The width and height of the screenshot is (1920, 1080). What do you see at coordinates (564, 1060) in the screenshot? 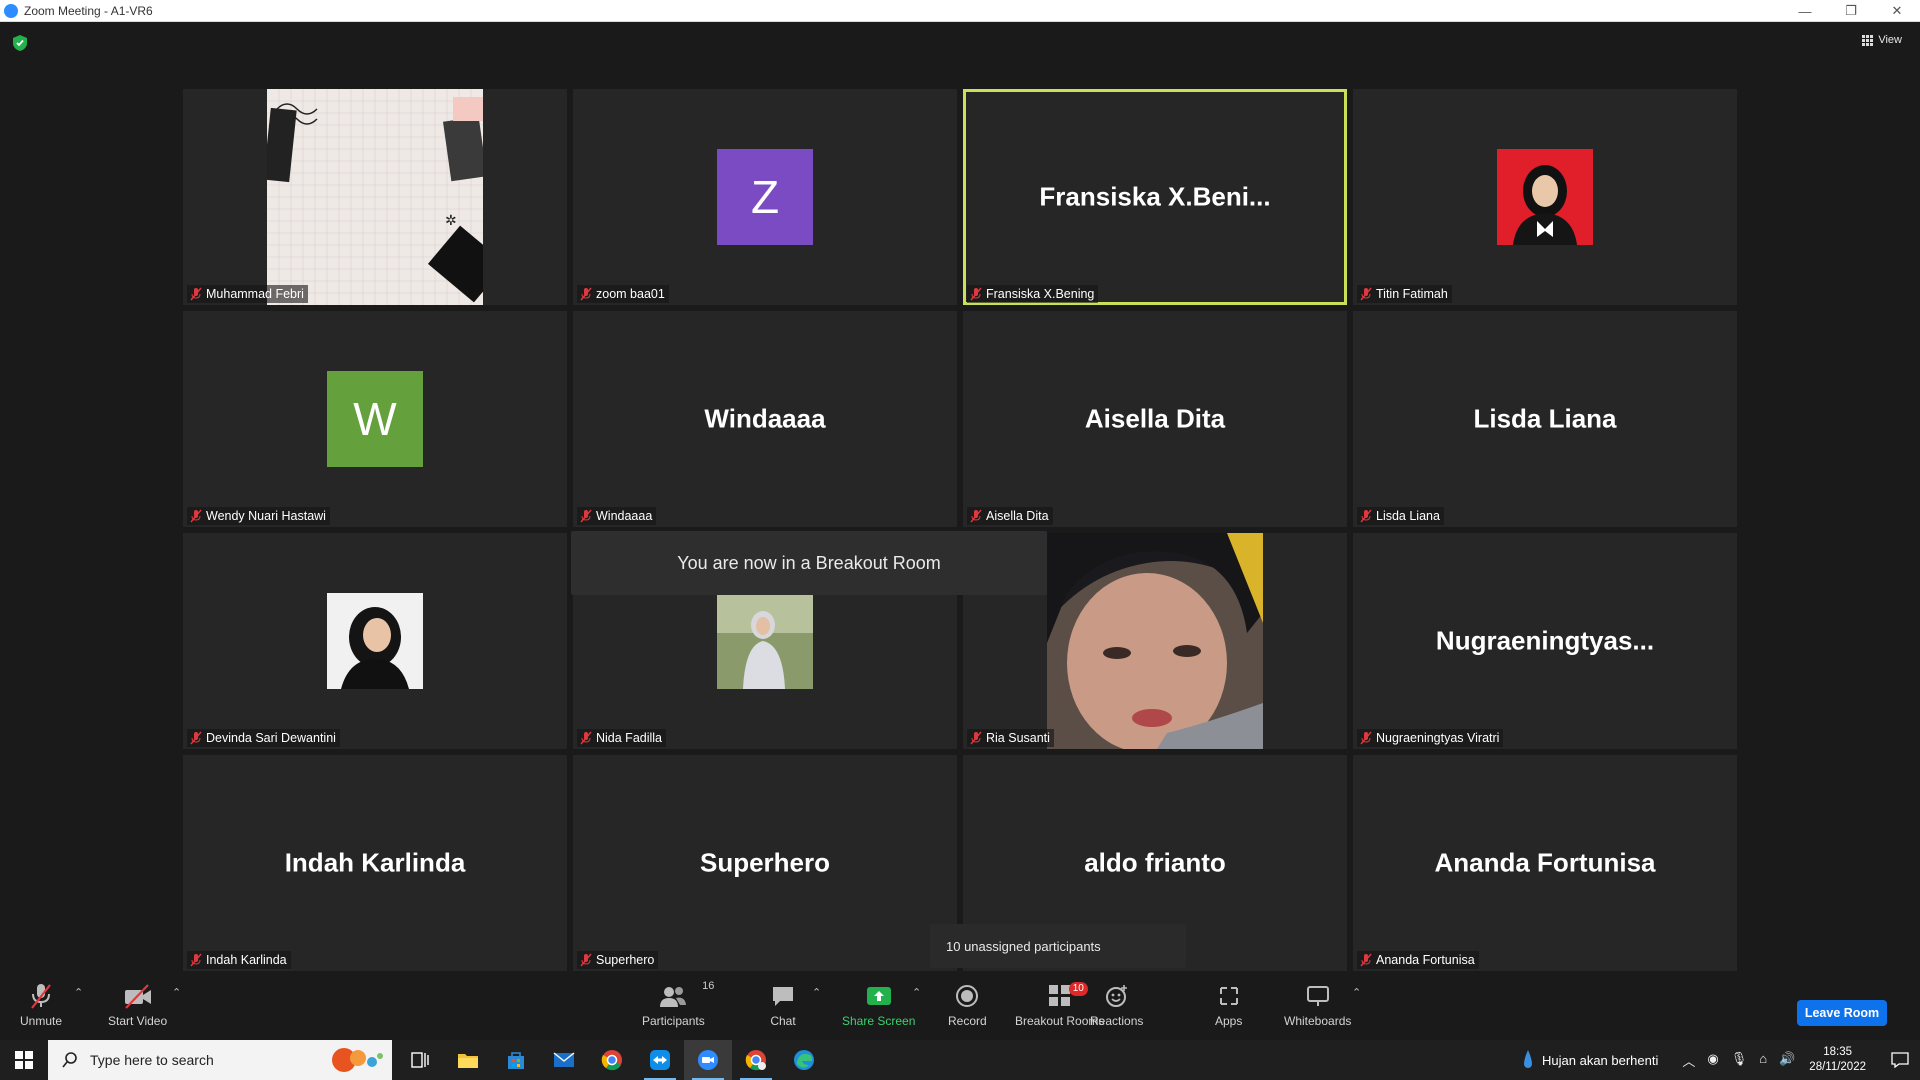
I see `mail-button` at bounding box center [564, 1060].